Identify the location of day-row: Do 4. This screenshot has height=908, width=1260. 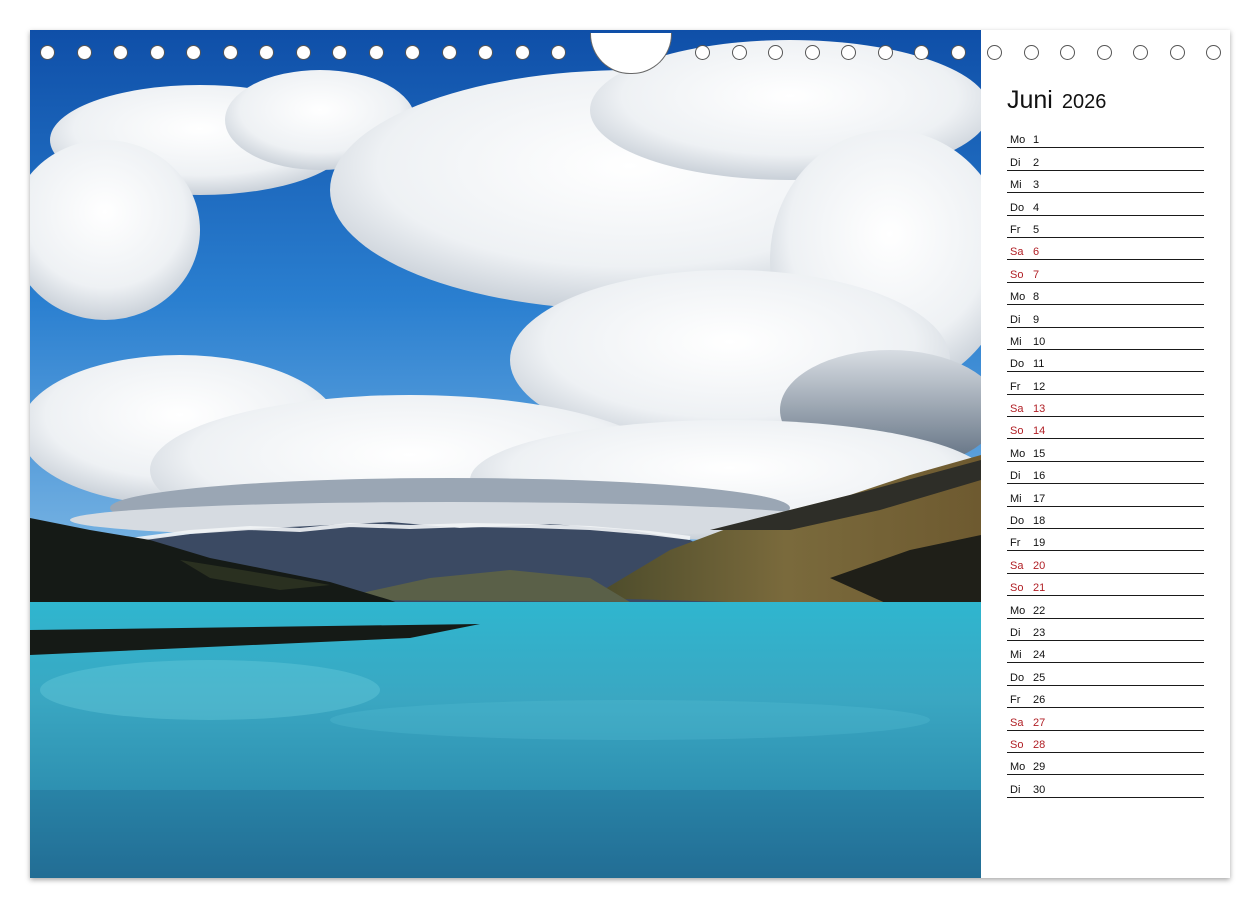
(1105, 204).